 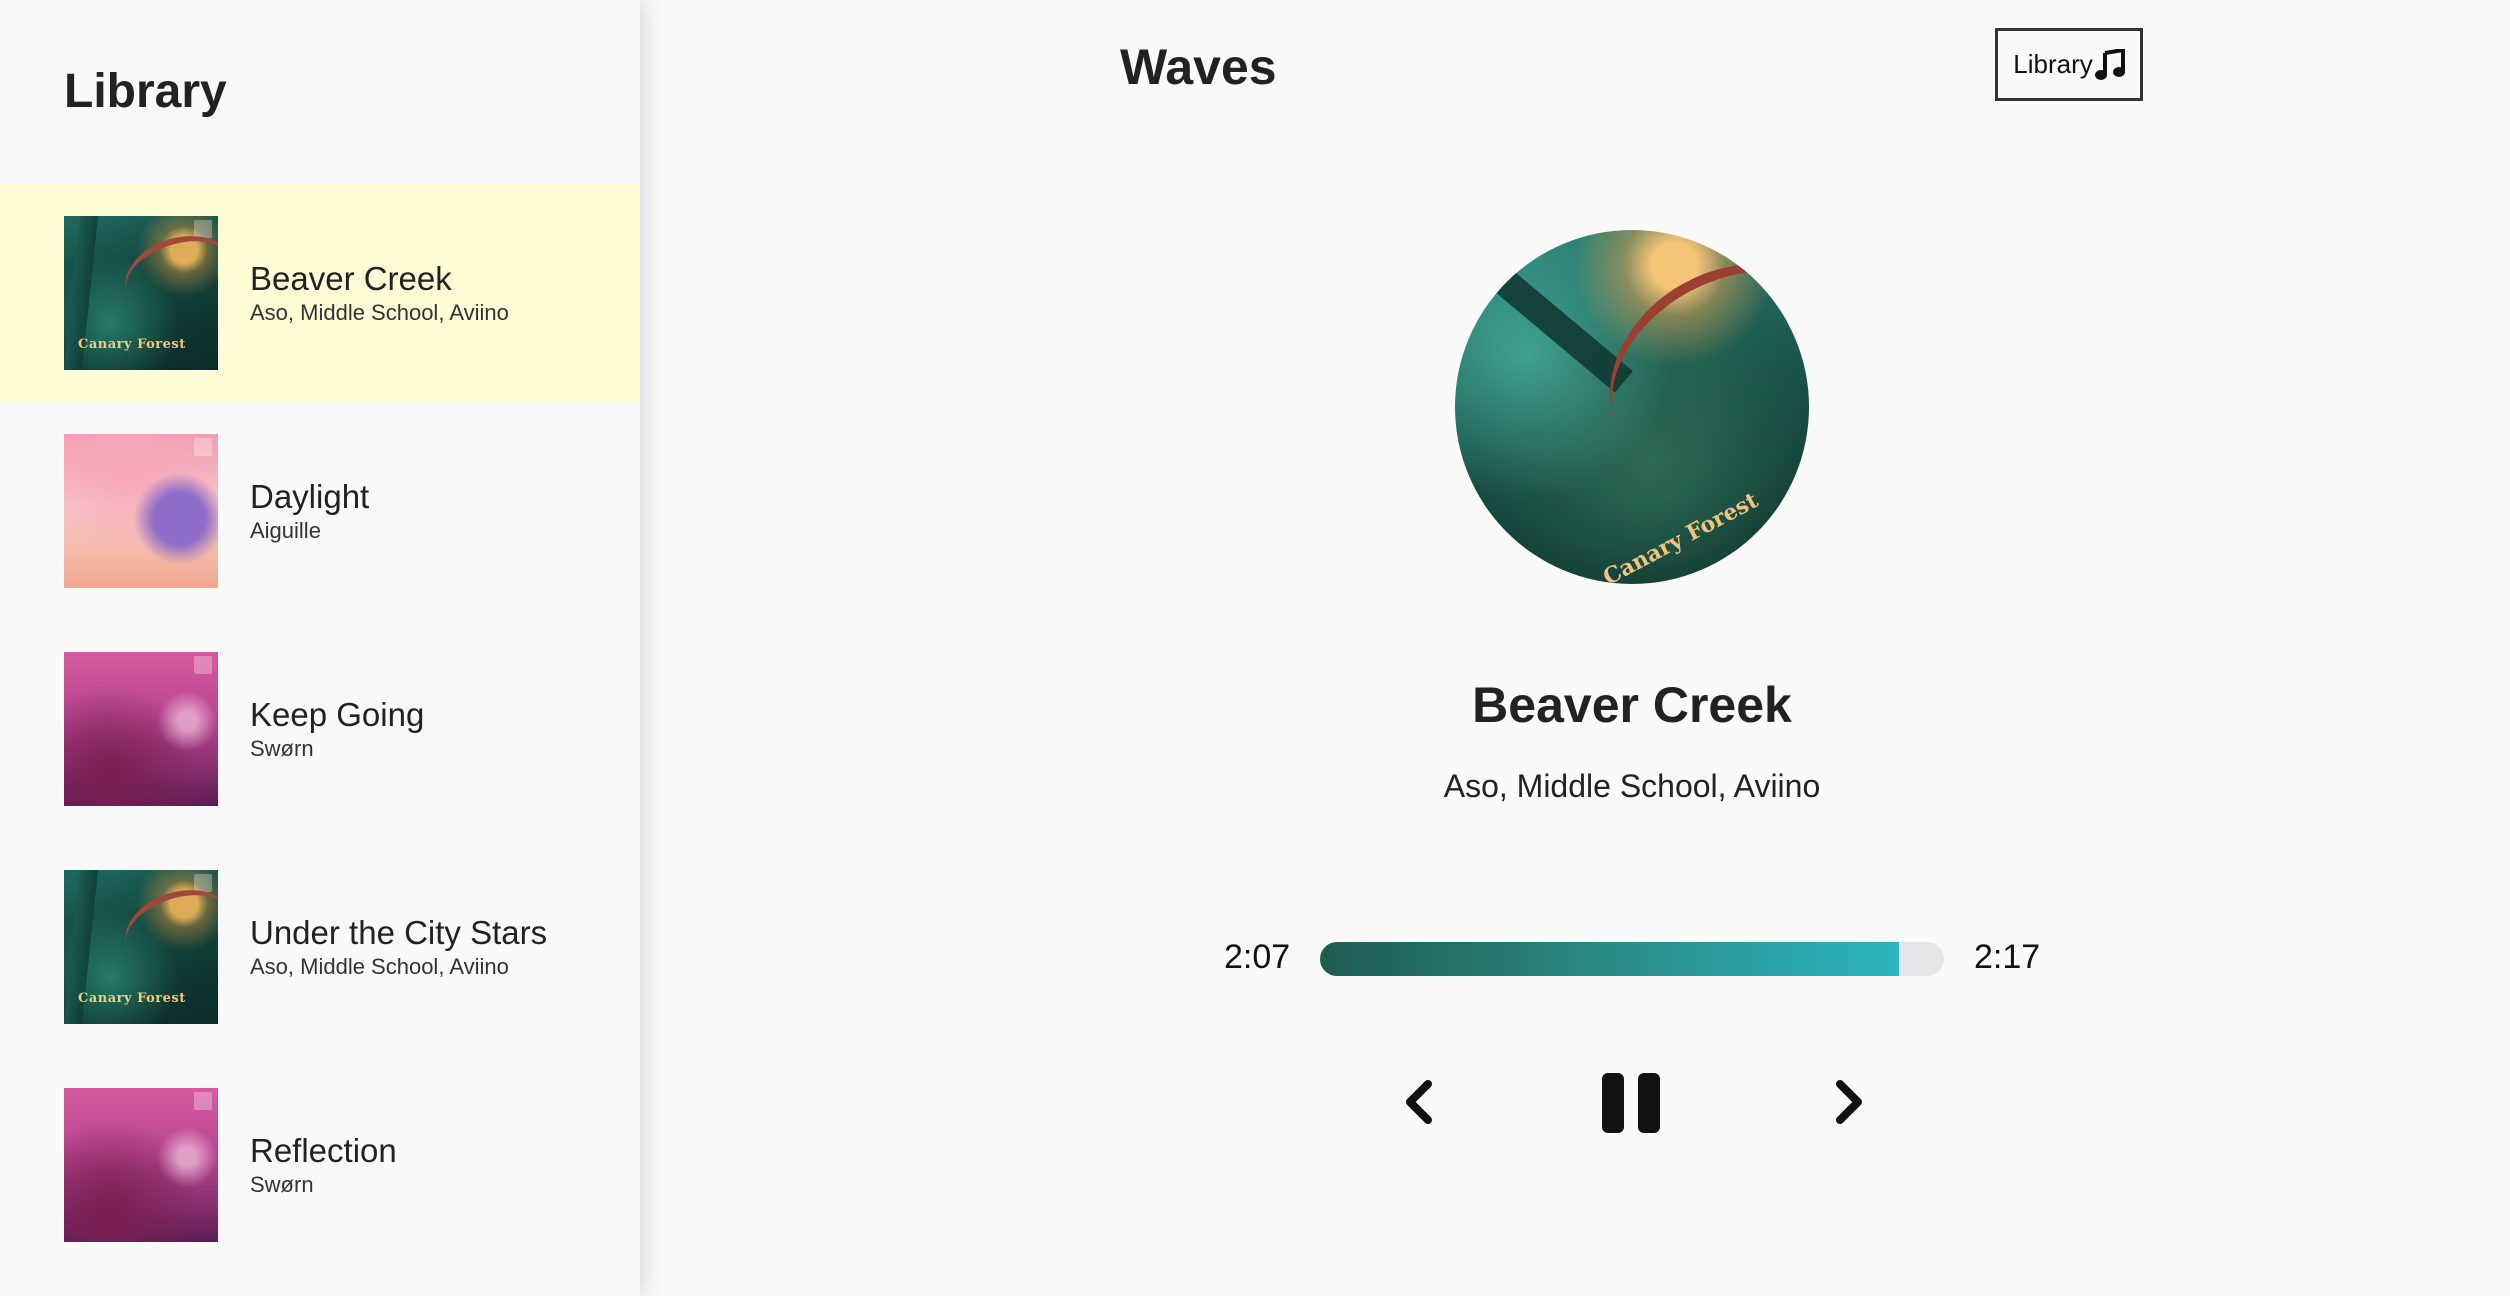 I want to click on now-playing-cover: Canary Forest, so click(x=1632, y=407).